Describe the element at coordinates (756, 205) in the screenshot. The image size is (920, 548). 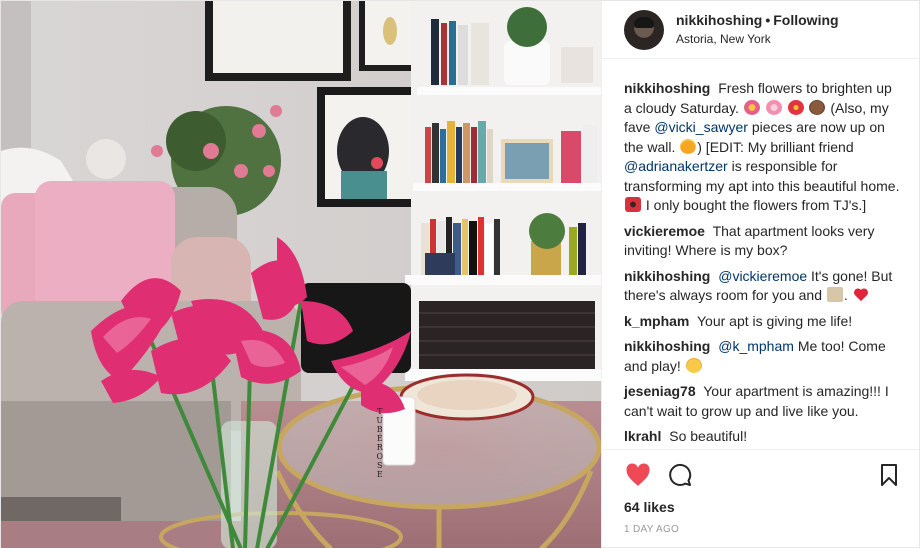
I see `caption-text-6: I only bought the flowers from TJ's.]` at that location.